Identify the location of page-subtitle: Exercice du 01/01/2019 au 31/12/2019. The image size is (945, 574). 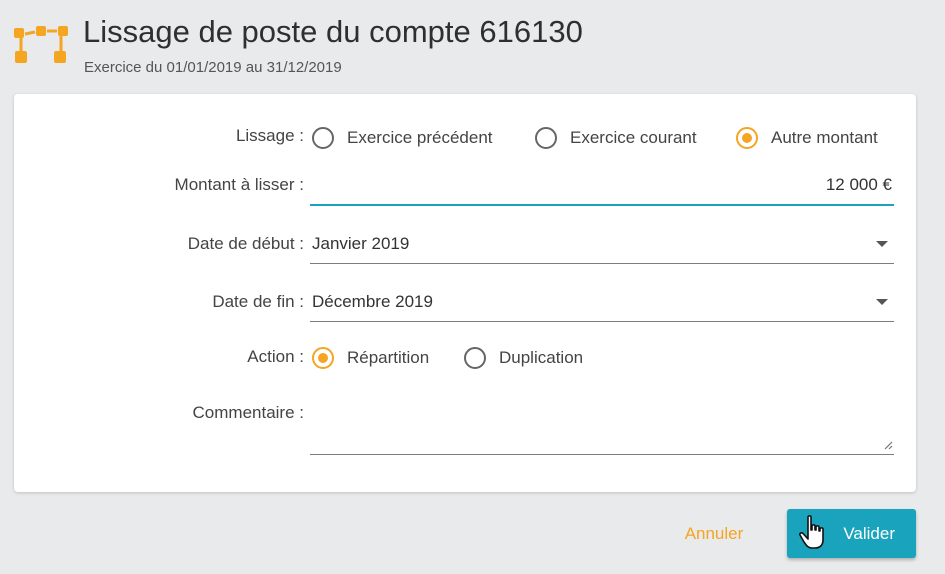
(213, 67).